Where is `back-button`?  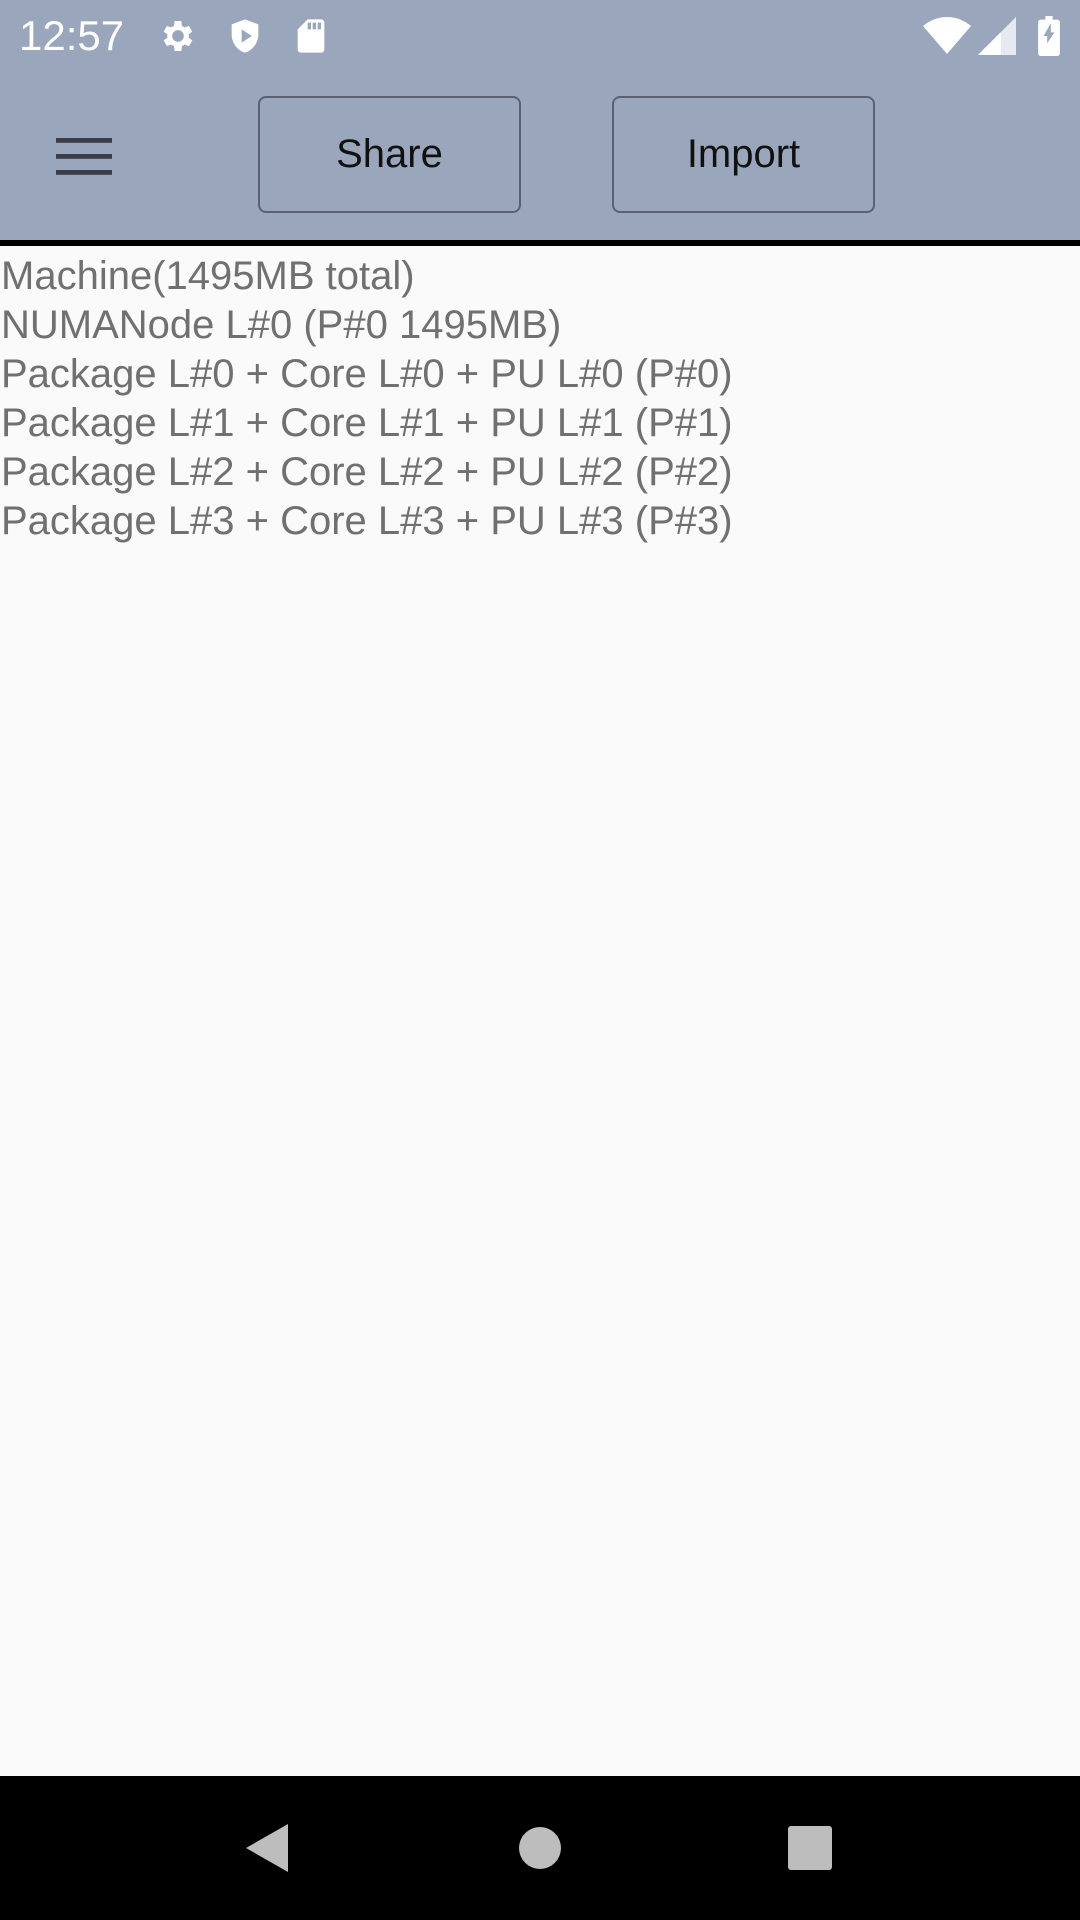
back-button is located at coordinates (267, 1848).